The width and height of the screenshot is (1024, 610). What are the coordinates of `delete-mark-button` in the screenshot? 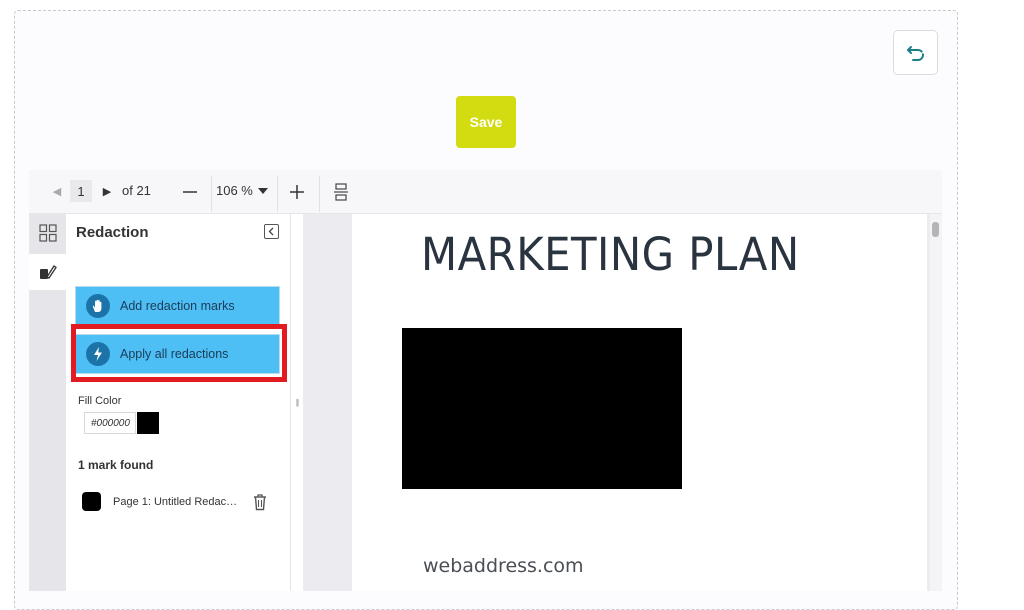 It's located at (260, 502).